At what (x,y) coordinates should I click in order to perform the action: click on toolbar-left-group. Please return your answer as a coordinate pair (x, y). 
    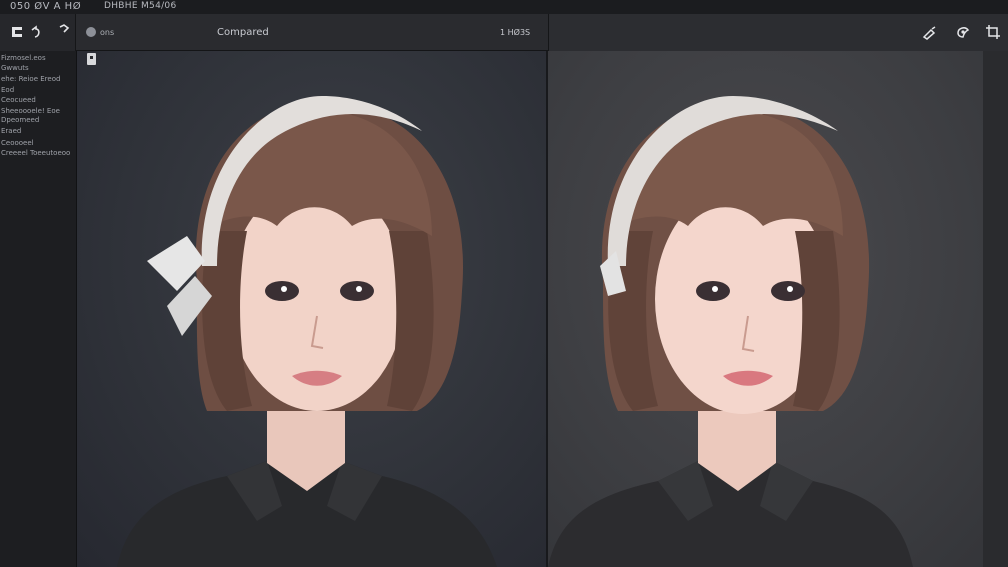
    Looking at the image, I should click on (38, 32).